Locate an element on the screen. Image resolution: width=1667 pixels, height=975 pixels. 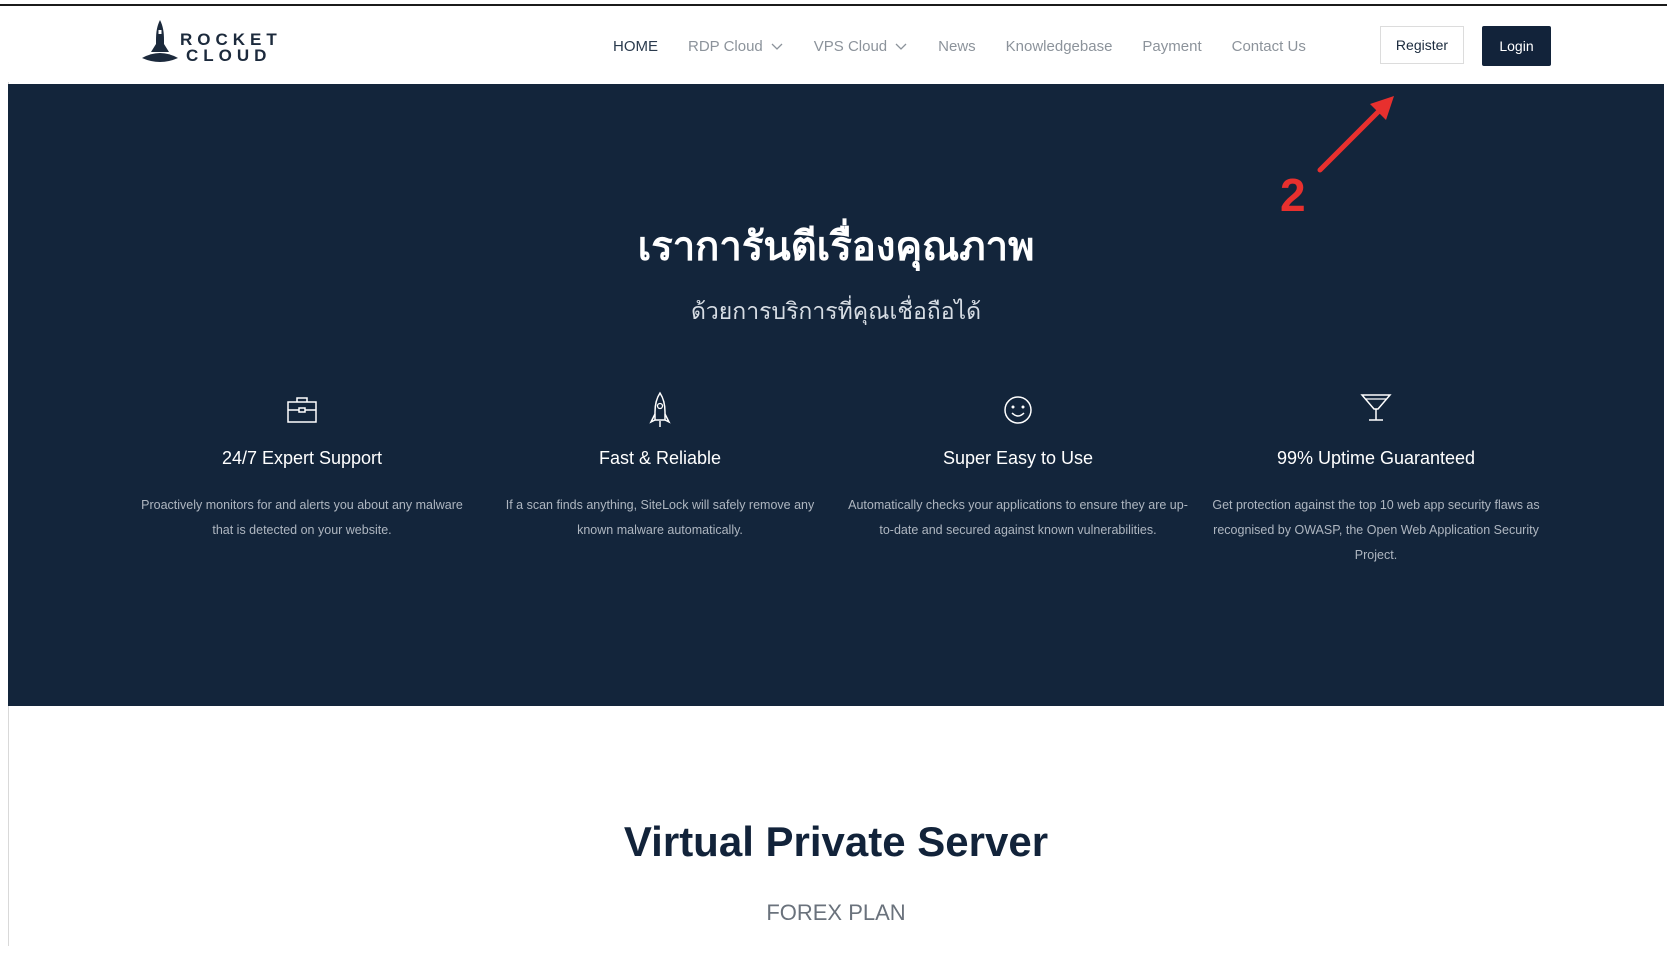
feature-title: 24/7 Expert Support is located at coordinates (302, 458).